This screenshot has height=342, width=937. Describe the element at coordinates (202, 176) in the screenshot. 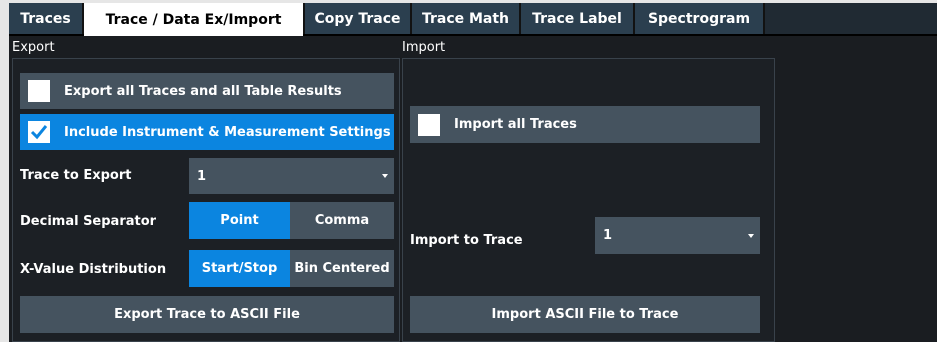

I see `trace-to-export-value: 1` at that location.